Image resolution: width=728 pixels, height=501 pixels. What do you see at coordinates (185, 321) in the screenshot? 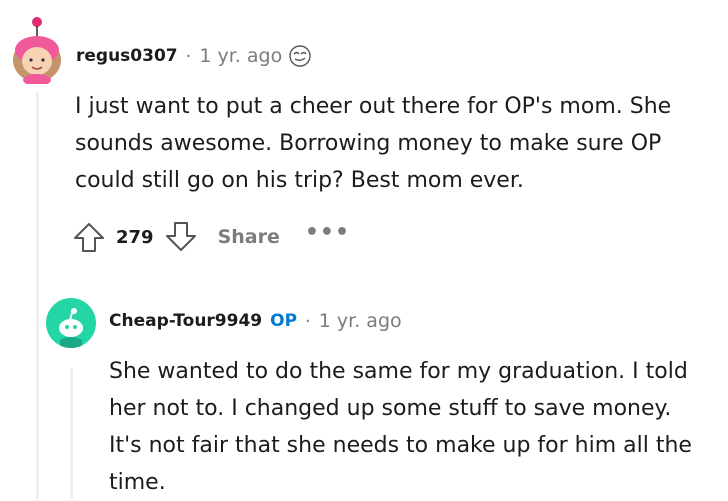
I see `author-name: Cheap-Tour9949` at bounding box center [185, 321].